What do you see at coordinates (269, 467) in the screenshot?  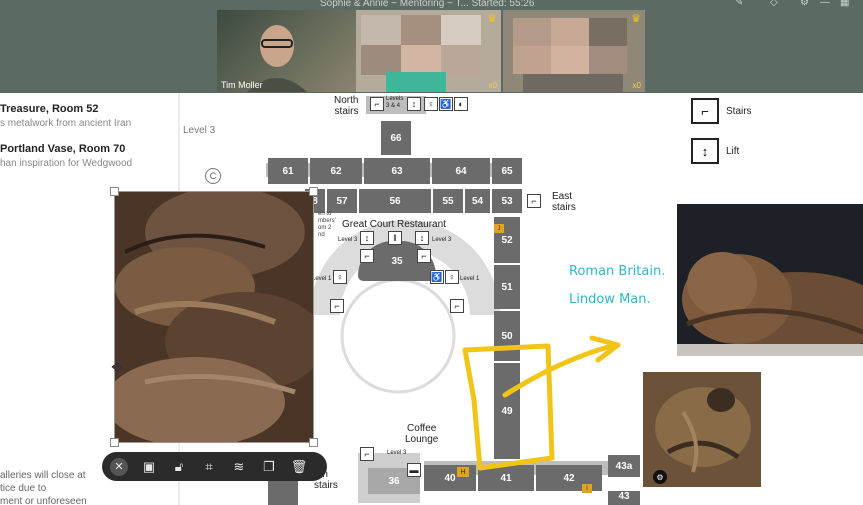 I see `duplicate-icon: ❐` at bounding box center [269, 467].